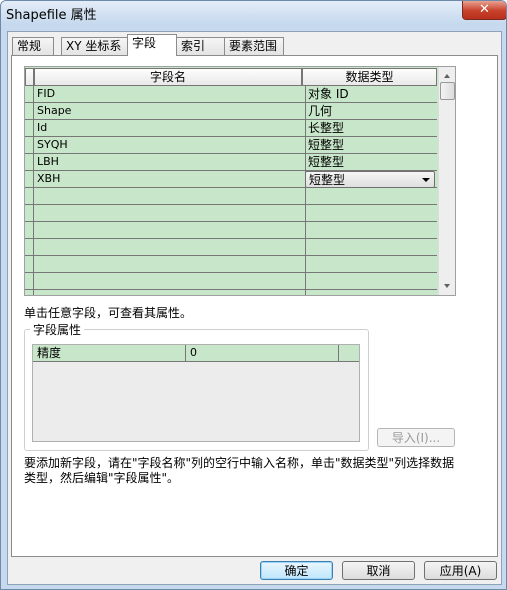 This screenshot has width=507, height=590. Describe the element at coordinates (33, 46) in the screenshot. I see `tab-general: 常规` at that location.